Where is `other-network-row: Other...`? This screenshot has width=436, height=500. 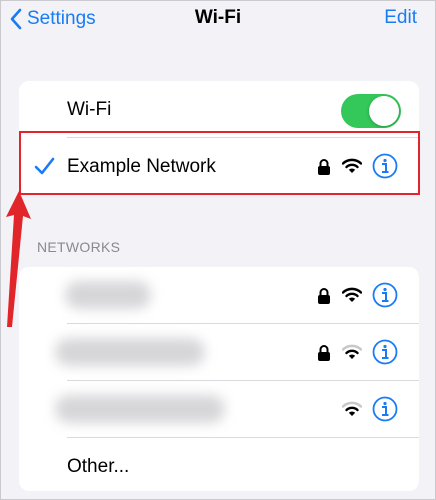 other-network-row: Other... is located at coordinates (219, 464).